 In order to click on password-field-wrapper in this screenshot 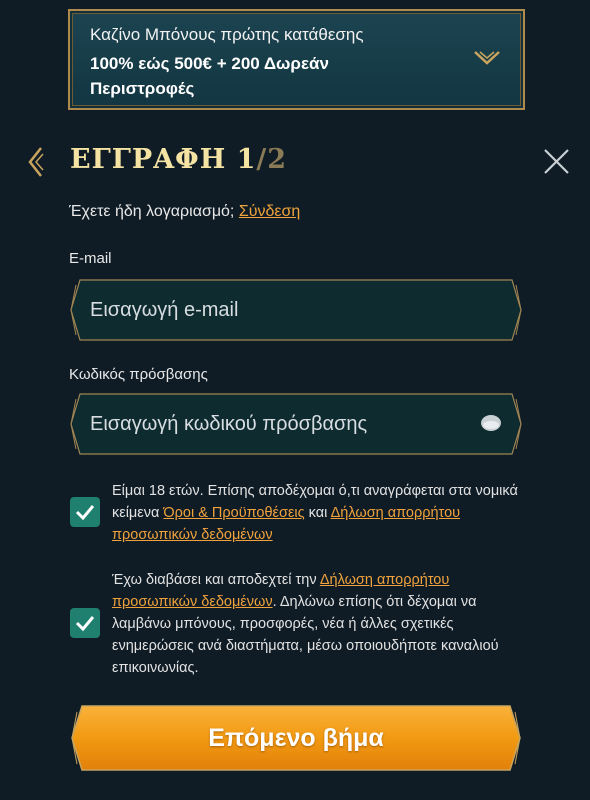, I will do `click(296, 424)`.